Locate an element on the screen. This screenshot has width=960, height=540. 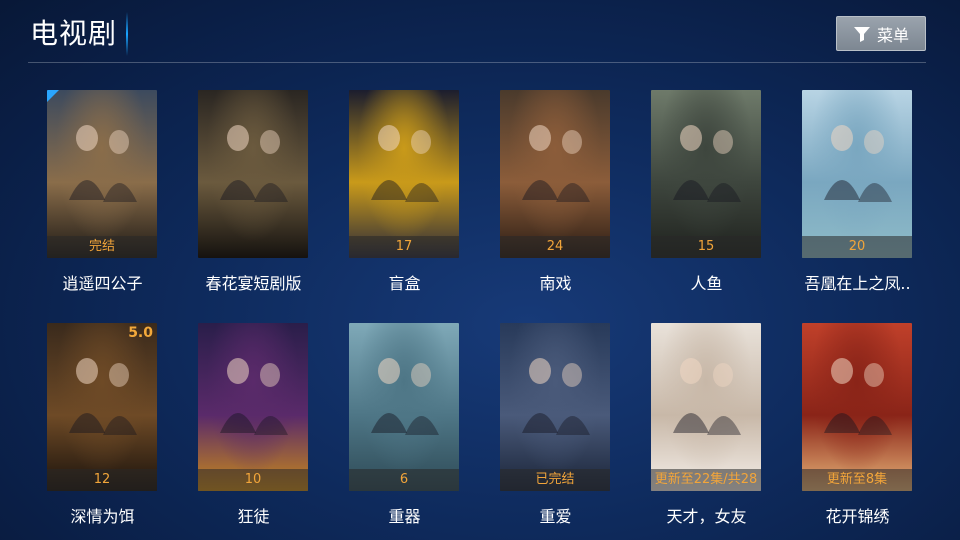
drama-title: 狂徒 is located at coordinates (253, 516).